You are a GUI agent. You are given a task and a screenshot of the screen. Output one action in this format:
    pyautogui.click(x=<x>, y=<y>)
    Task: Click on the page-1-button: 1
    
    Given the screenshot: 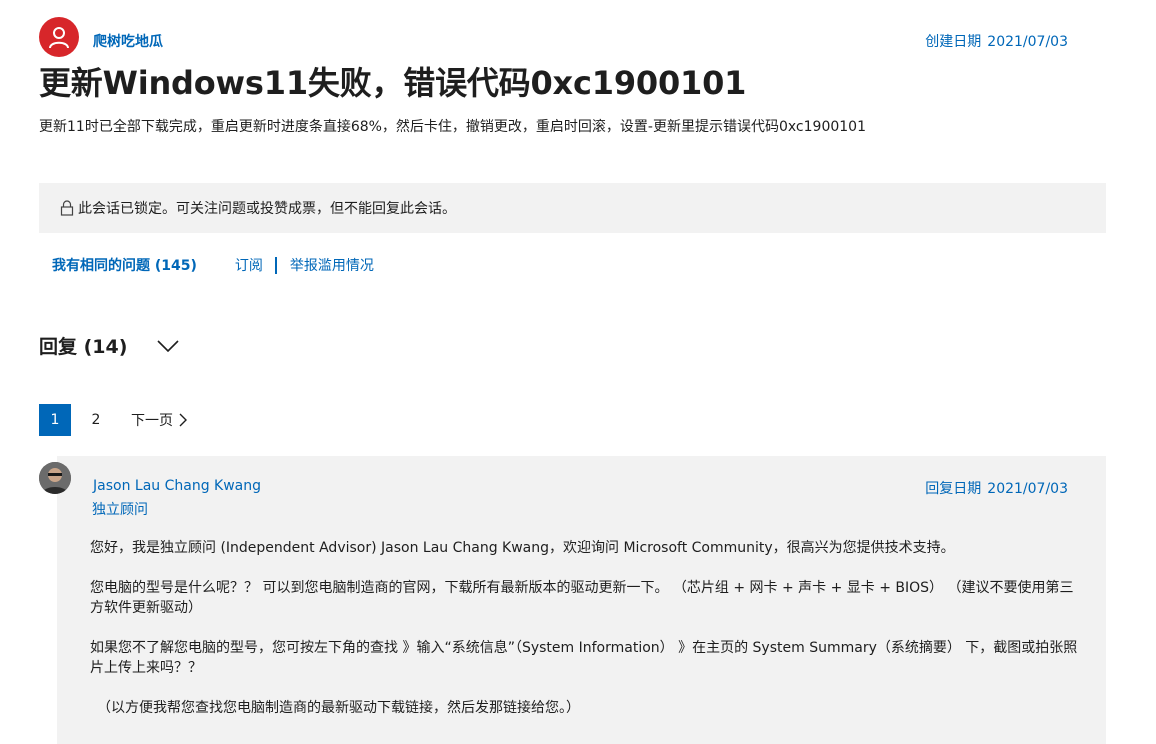 What is the action you would take?
    pyautogui.click(x=55, y=420)
    